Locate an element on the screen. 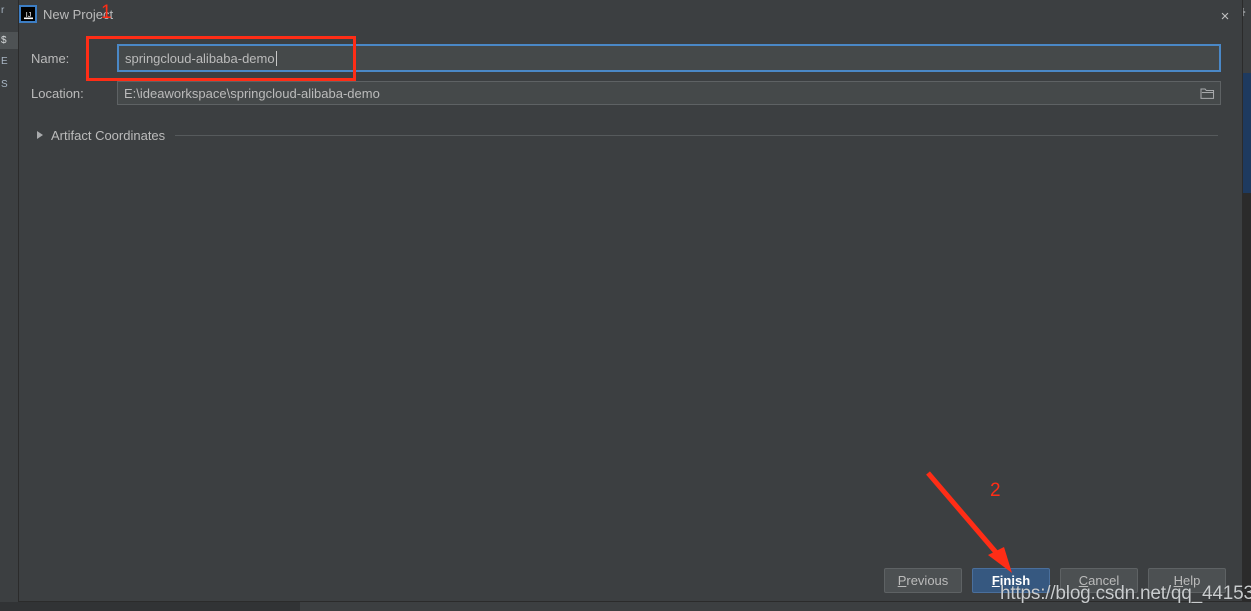 This screenshot has height=611, width=1251. ide-left-toolbar-strip: r $ E S is located at coordinates (9, 305).